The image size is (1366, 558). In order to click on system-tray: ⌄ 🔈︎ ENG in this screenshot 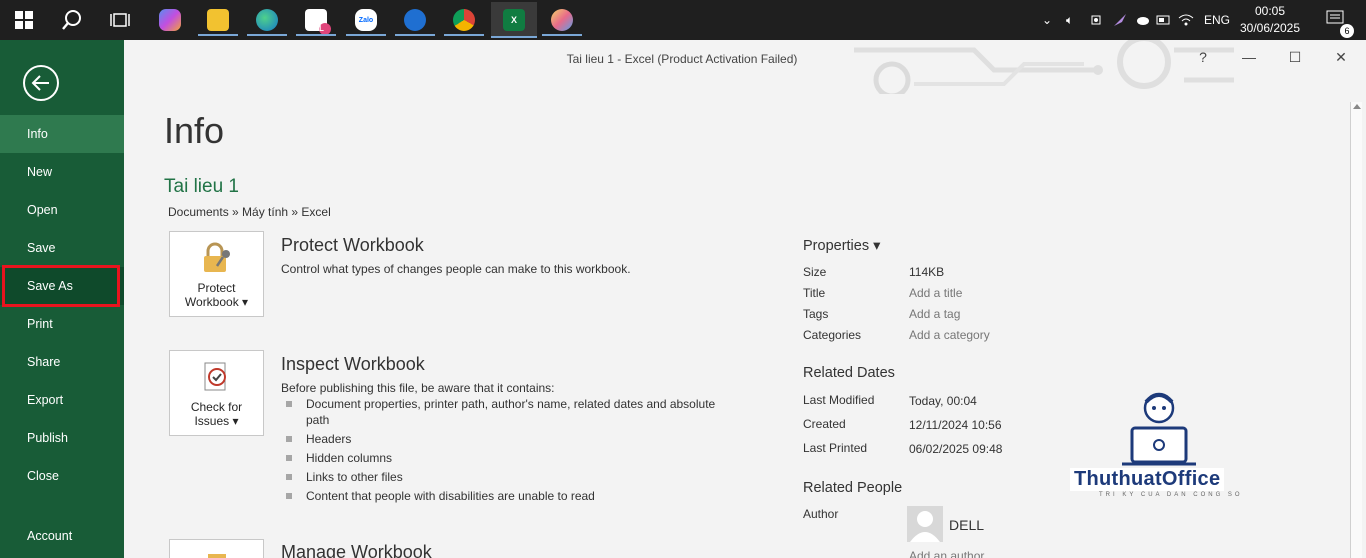, I will do `click(1136, 20)`.